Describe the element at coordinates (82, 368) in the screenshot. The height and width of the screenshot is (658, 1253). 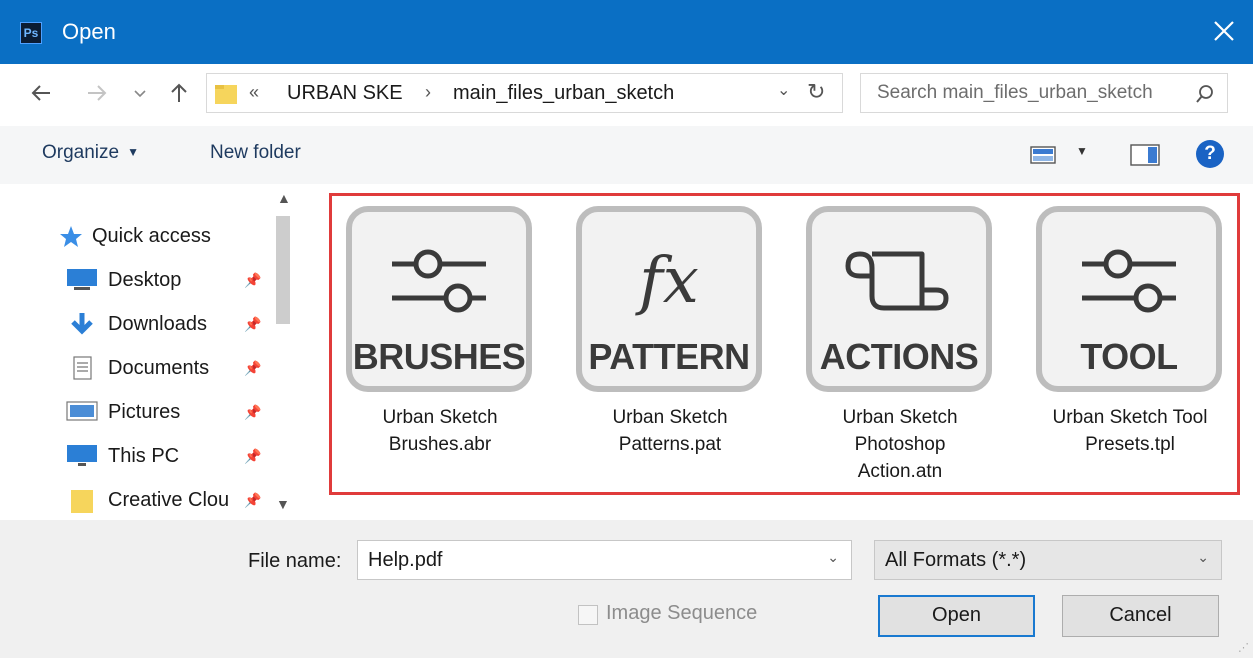
I see `documents-icon` at that location.